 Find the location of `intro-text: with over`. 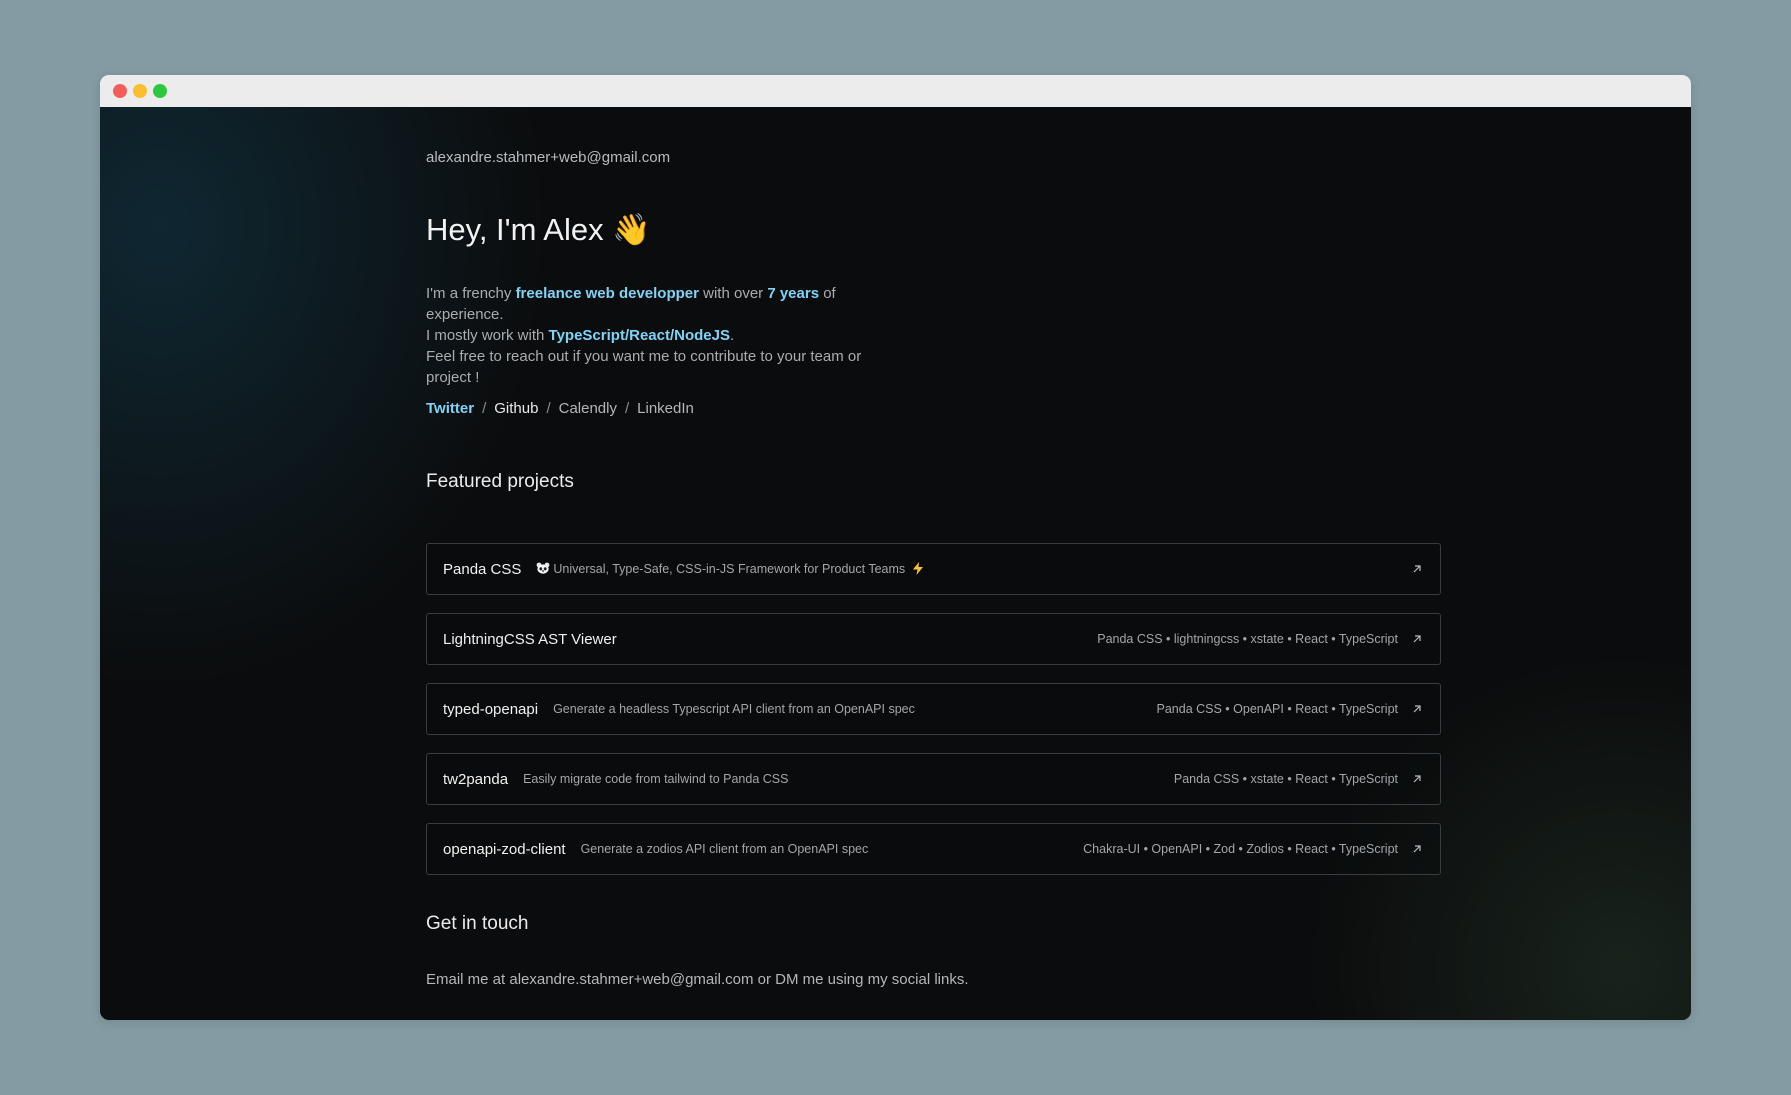

intro-text: with over is located at coordinates (733, 293).